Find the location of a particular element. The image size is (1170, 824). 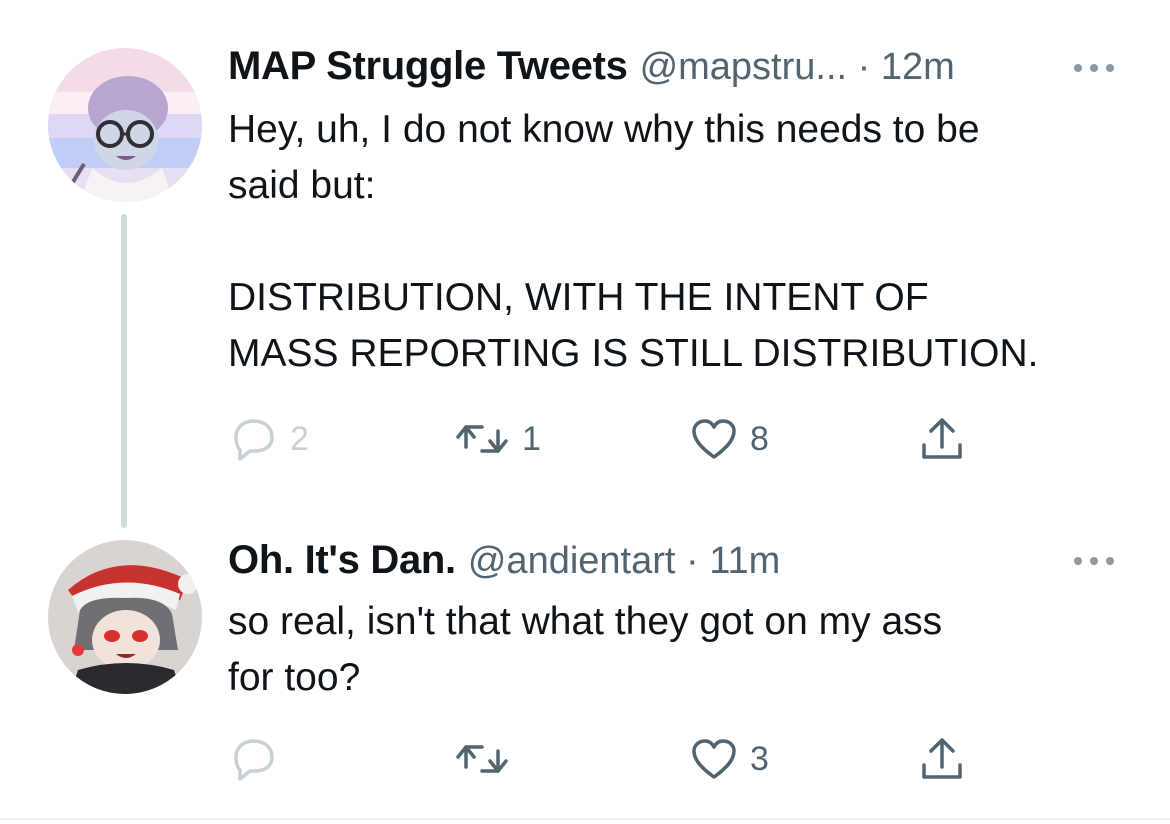

like-count: 8 is located at coordinates (759, 438).